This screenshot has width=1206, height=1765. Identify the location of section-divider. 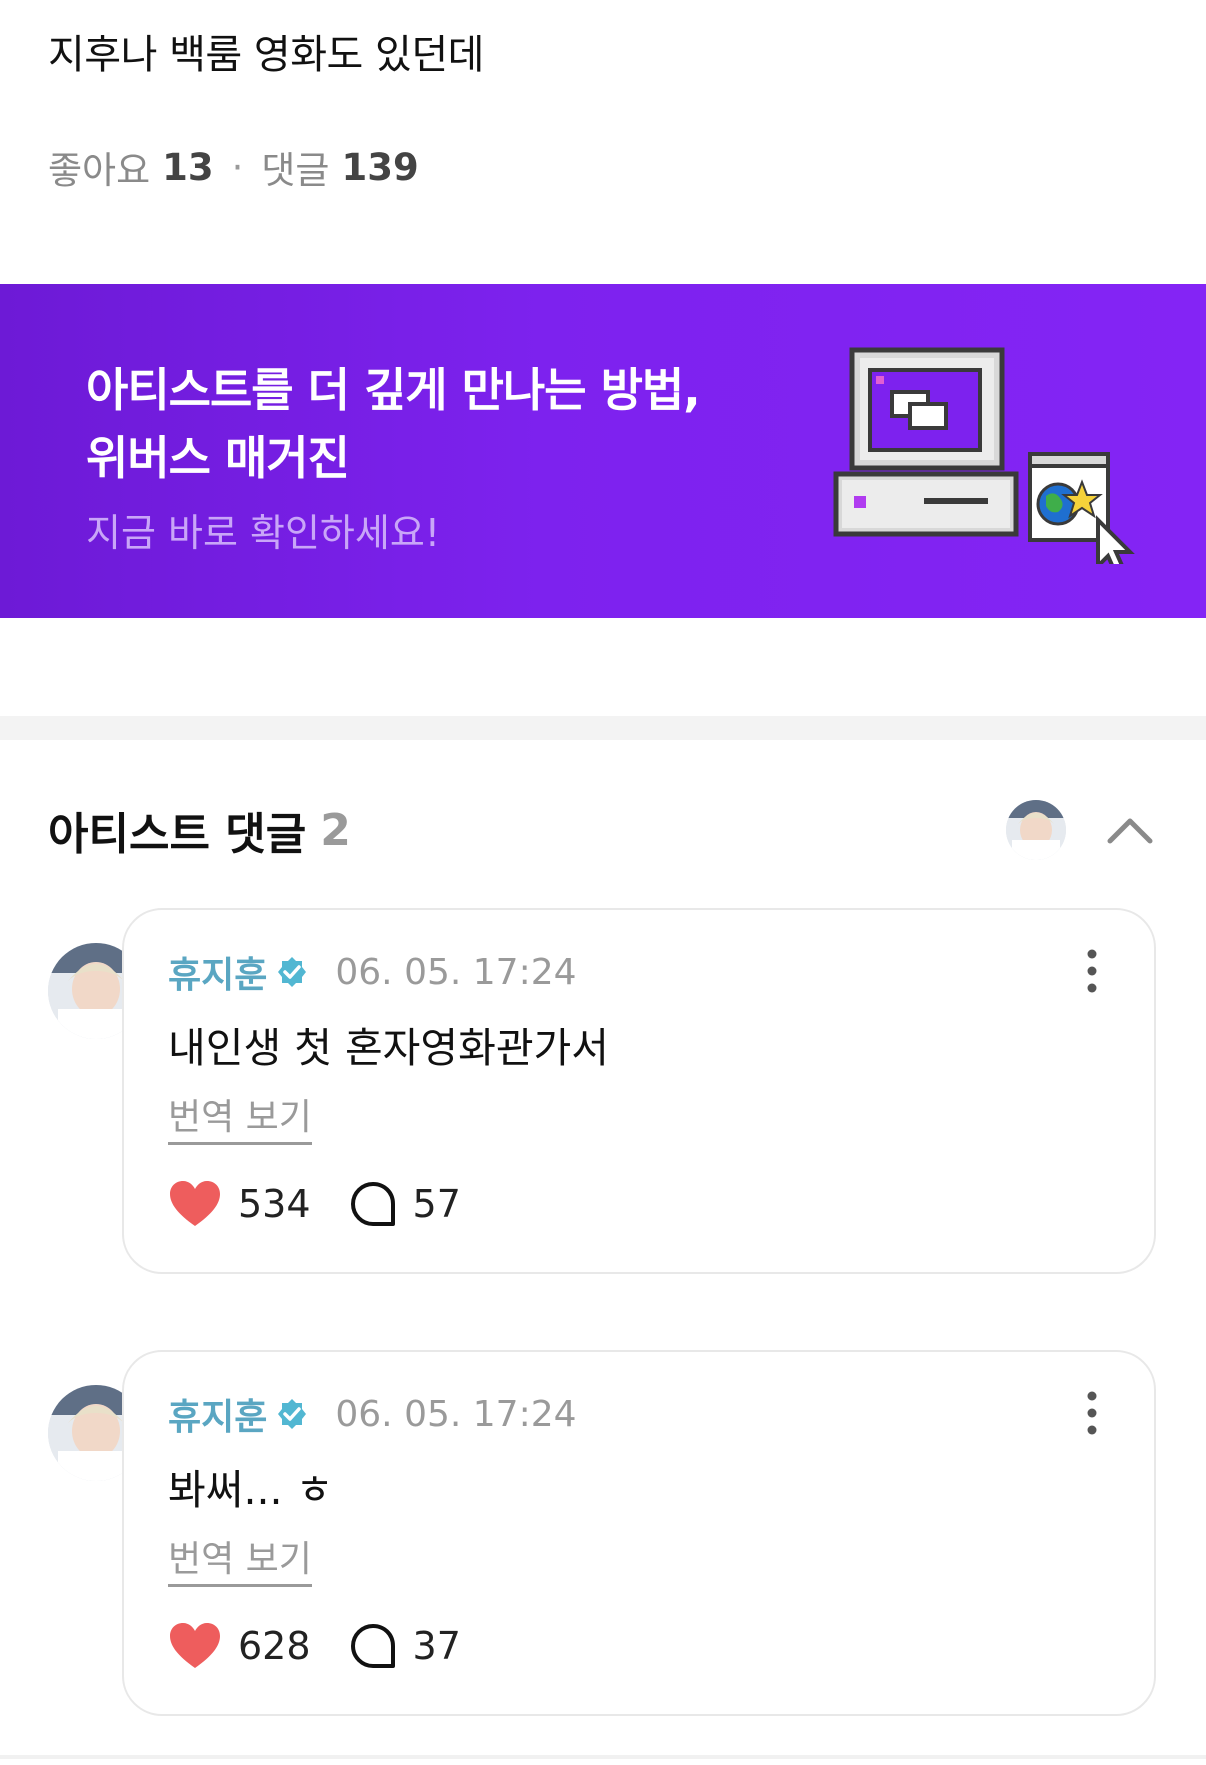
(603, 728).